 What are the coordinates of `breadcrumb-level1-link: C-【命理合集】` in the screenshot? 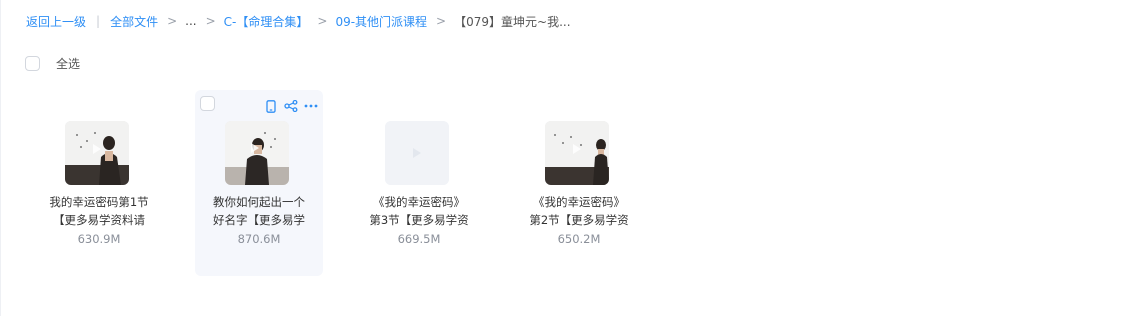 It's located at (266, 21).